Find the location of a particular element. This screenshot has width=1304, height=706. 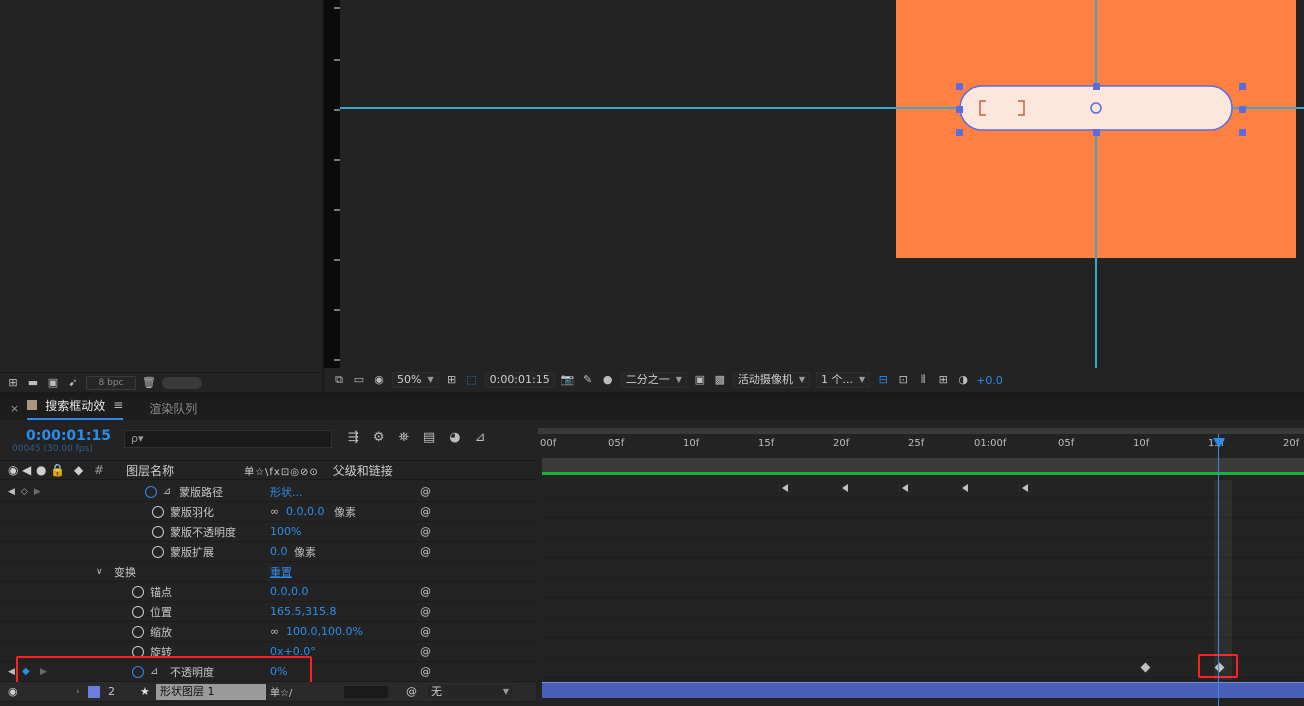

camera-dropdown: 活动摄像机 ▼ is located at coordinates (771, 380).